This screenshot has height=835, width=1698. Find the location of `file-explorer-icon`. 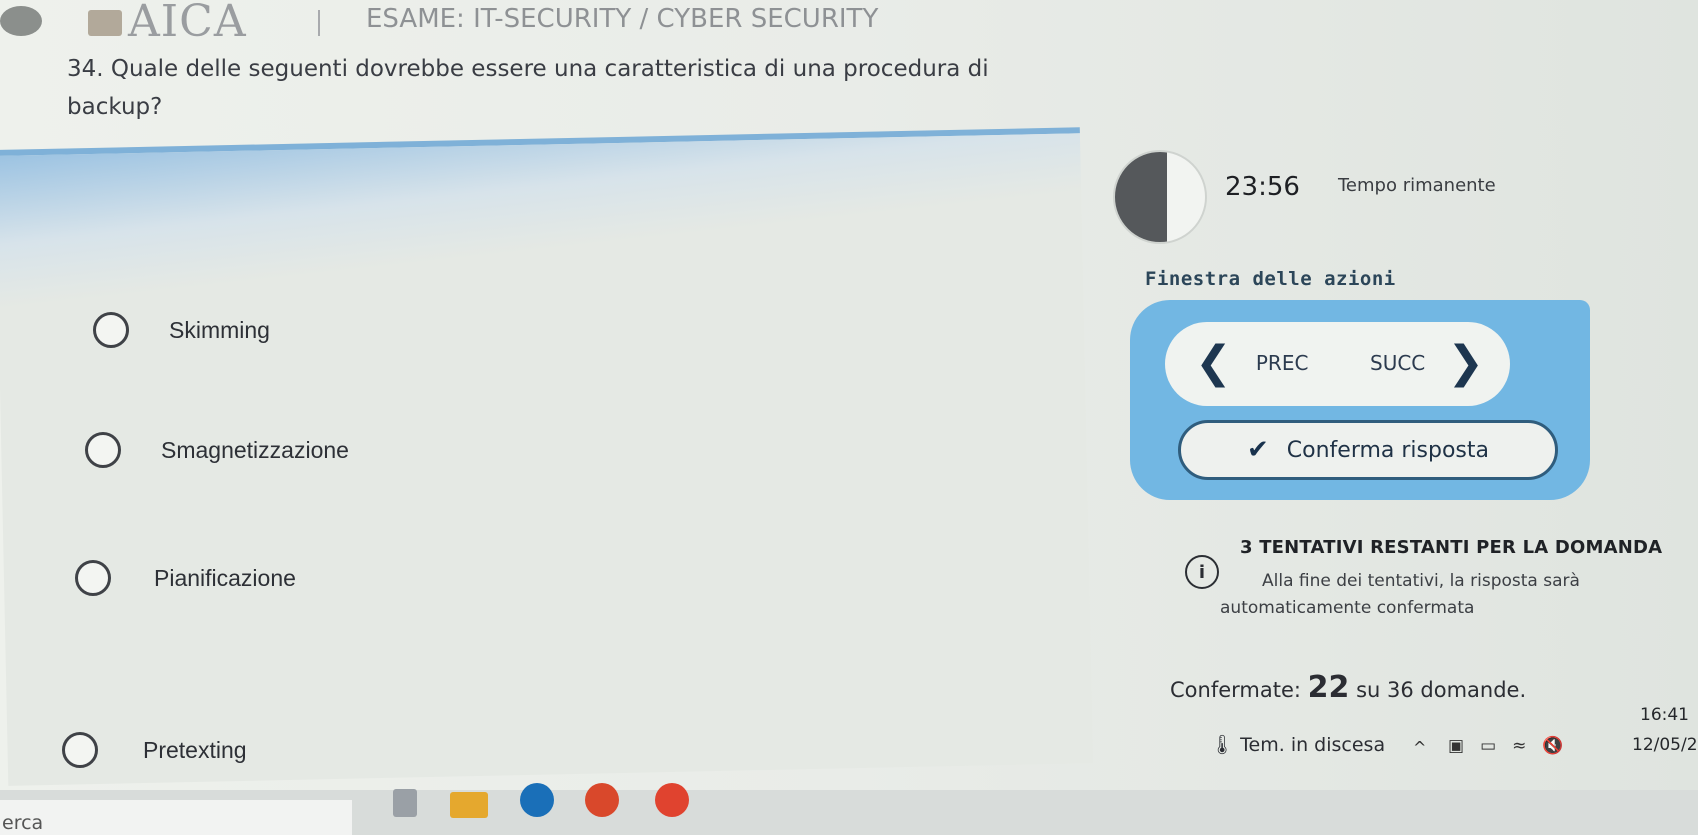

file-explorer-icon is located at coordinates (469, 805).